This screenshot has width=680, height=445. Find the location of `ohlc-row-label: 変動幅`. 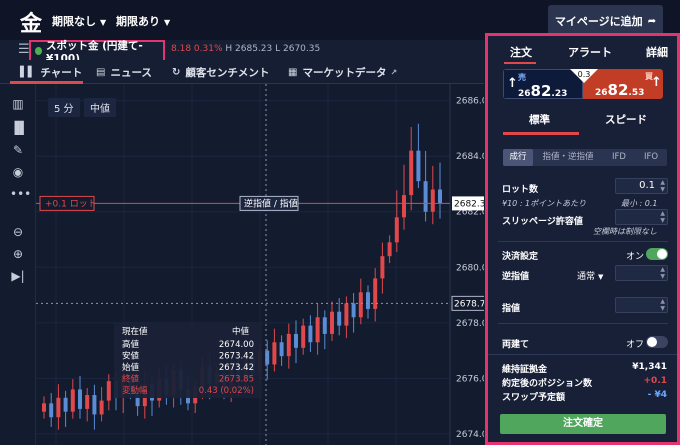

ohlc-row-label: 変動幅 is located at coordinates (135, 390).